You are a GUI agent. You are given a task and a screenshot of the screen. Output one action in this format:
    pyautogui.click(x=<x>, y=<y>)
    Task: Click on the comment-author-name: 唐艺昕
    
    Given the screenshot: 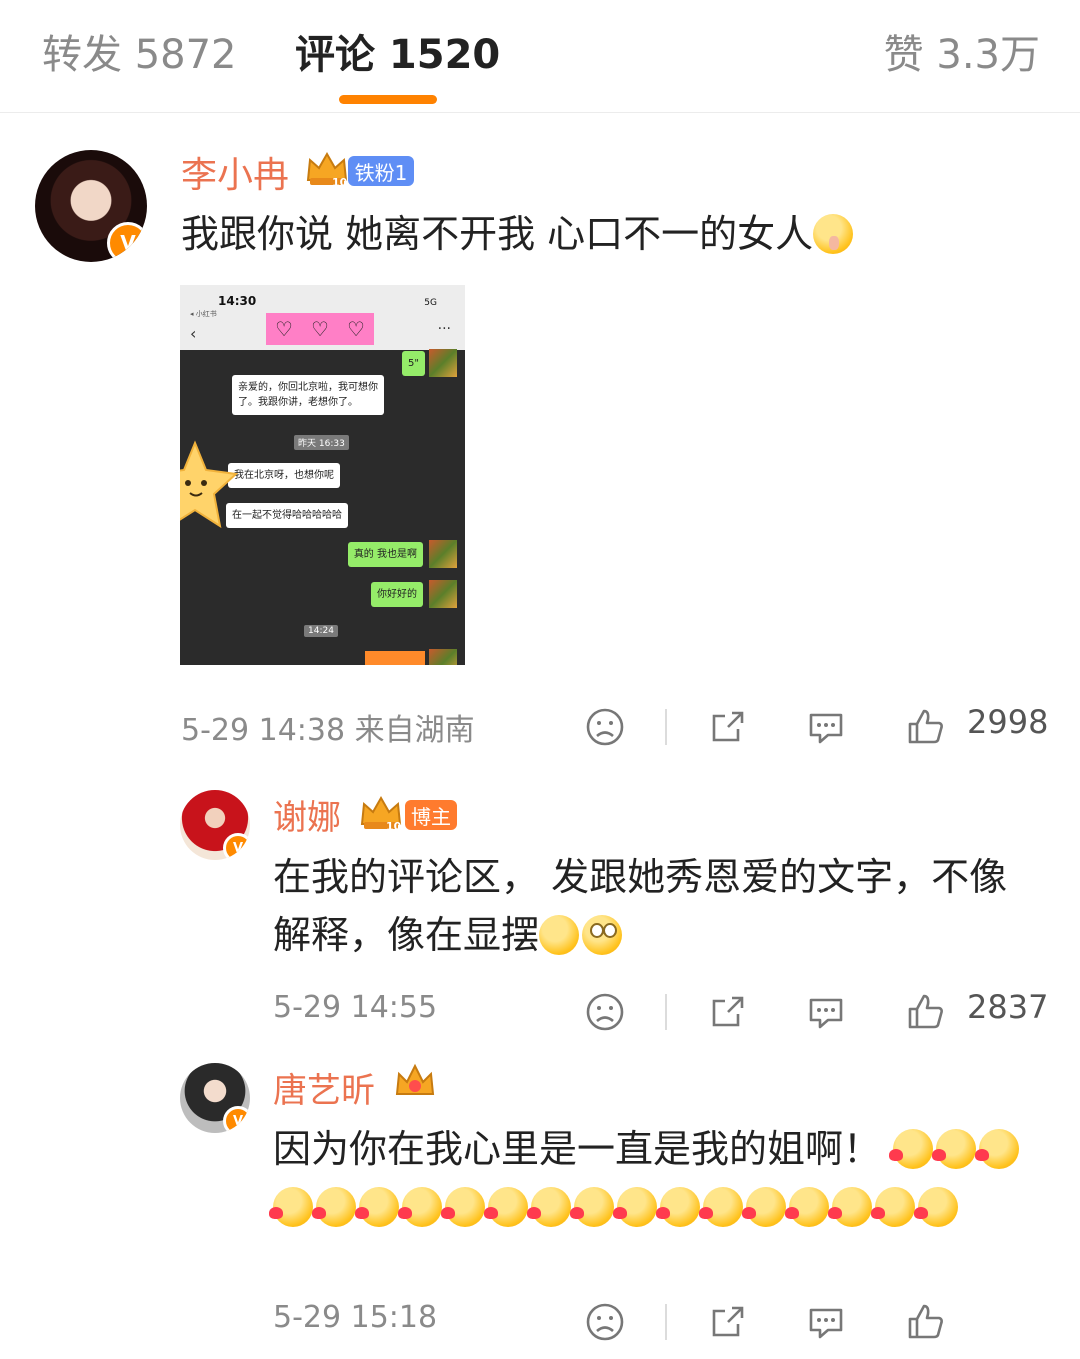 What is the action you would take?
    pyautogui.click(x=324, y=1087)
    